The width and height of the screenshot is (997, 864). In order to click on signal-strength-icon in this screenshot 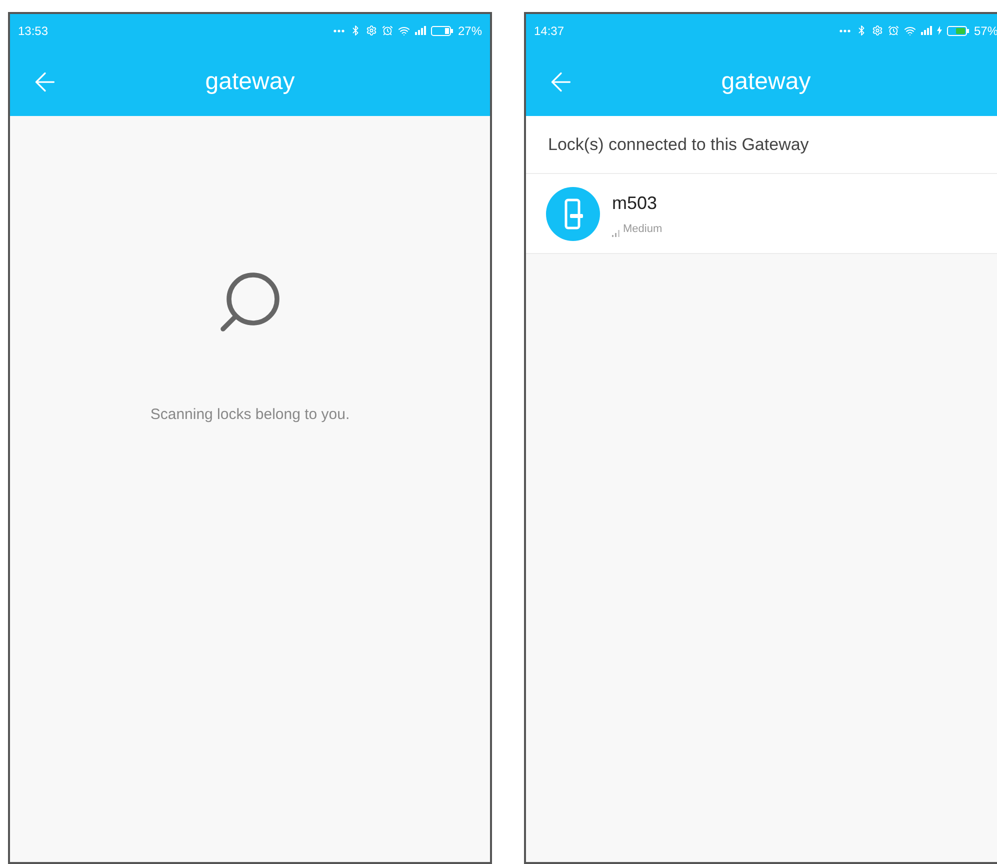, I will do `click(616, 234)`.